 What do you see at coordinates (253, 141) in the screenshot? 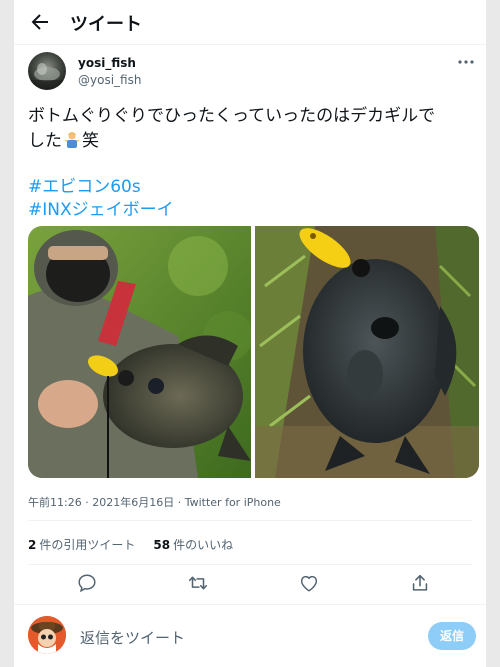
I see `tweet-text-line-2: した 笑` at bounding box center [253, 141].